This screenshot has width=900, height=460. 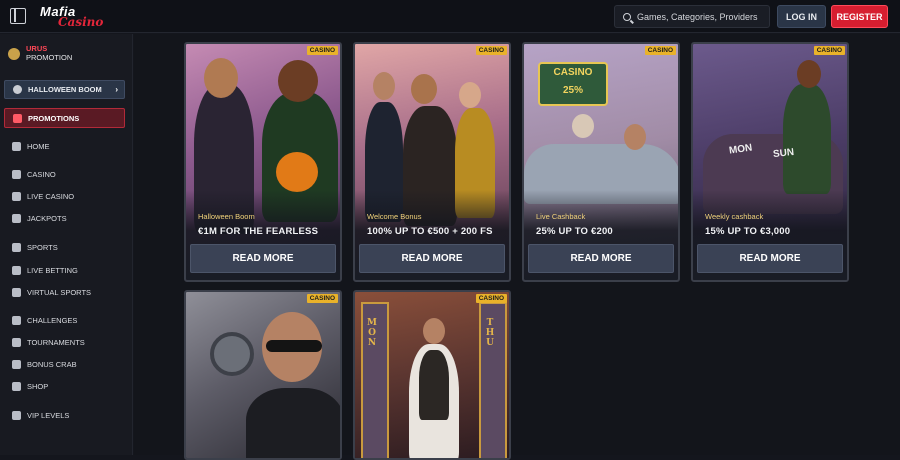 What do you see at coordinates (52, 270) in the screenshot?
I see `sidebar-item-label: LIVE BETTING` at bounding box center [52, 270].